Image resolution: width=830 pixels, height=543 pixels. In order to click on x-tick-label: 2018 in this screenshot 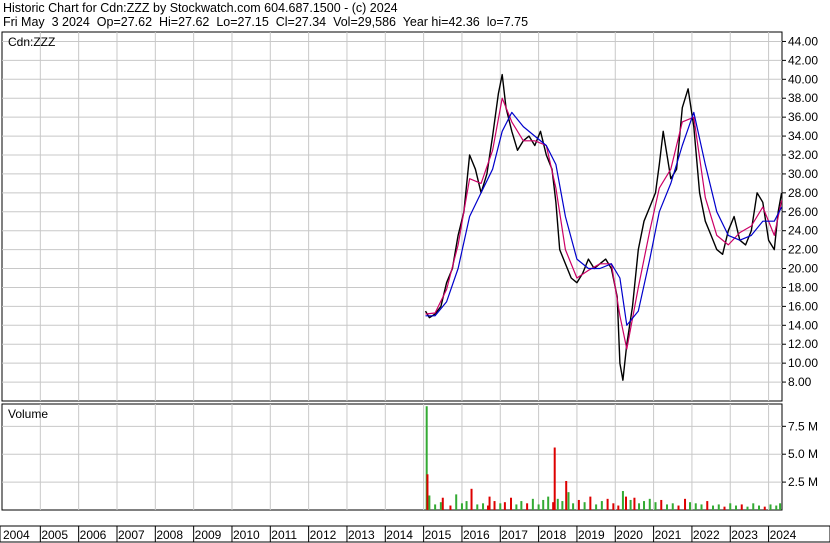, I will do `click(553, 535)`.